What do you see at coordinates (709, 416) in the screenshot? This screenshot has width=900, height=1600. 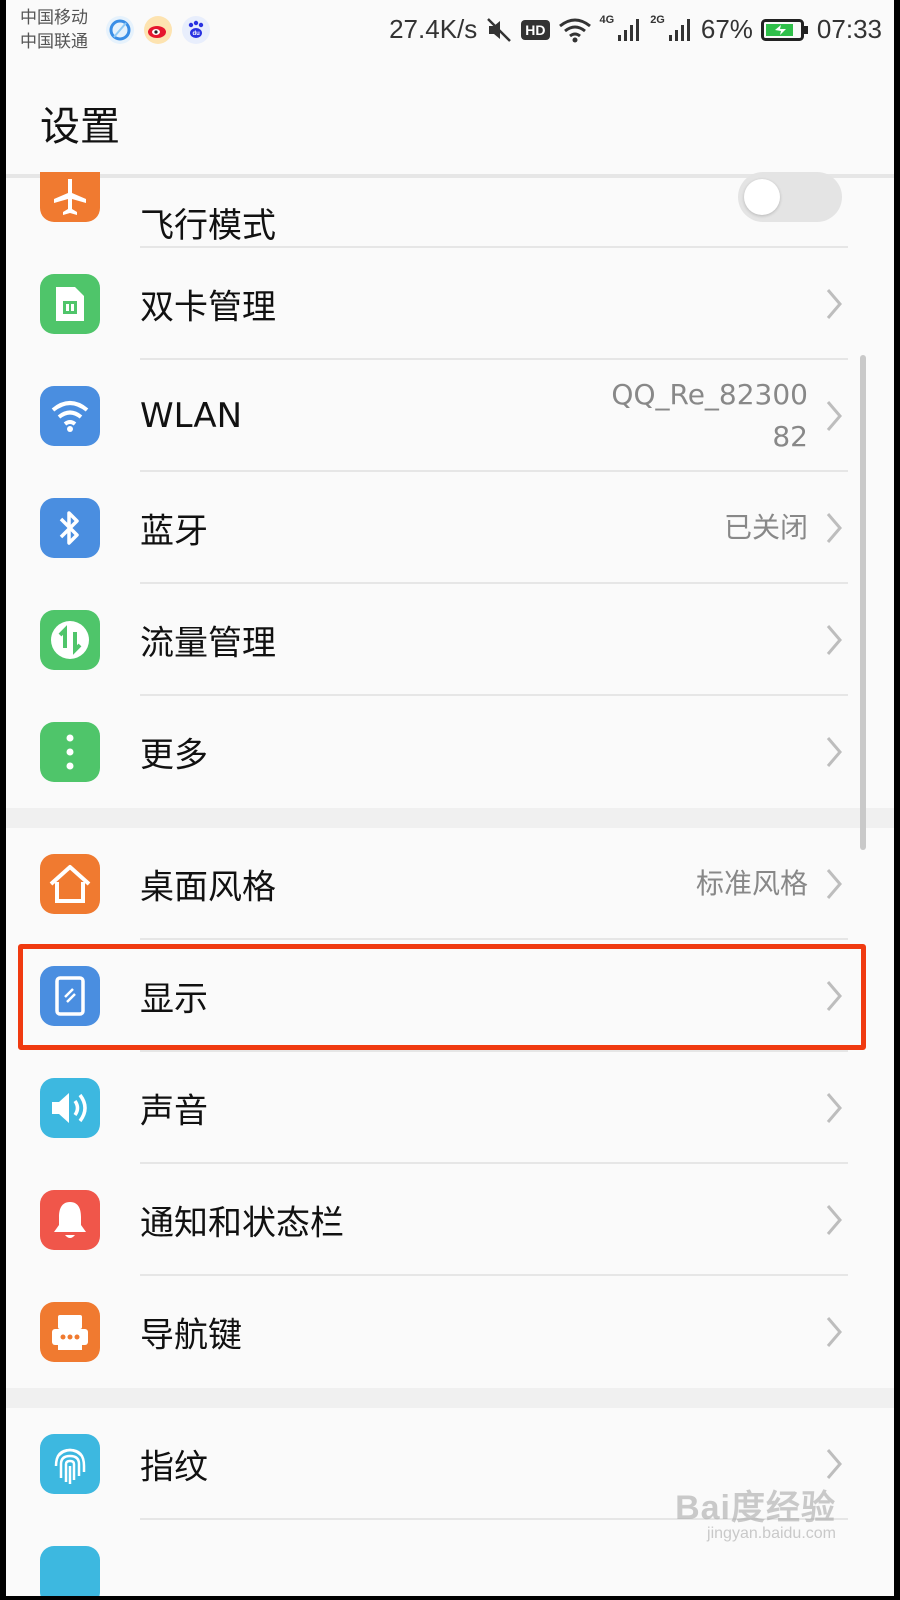 I see `wlan-network-name: QQ_Re_82300 82` at bounding box center [709, 416].